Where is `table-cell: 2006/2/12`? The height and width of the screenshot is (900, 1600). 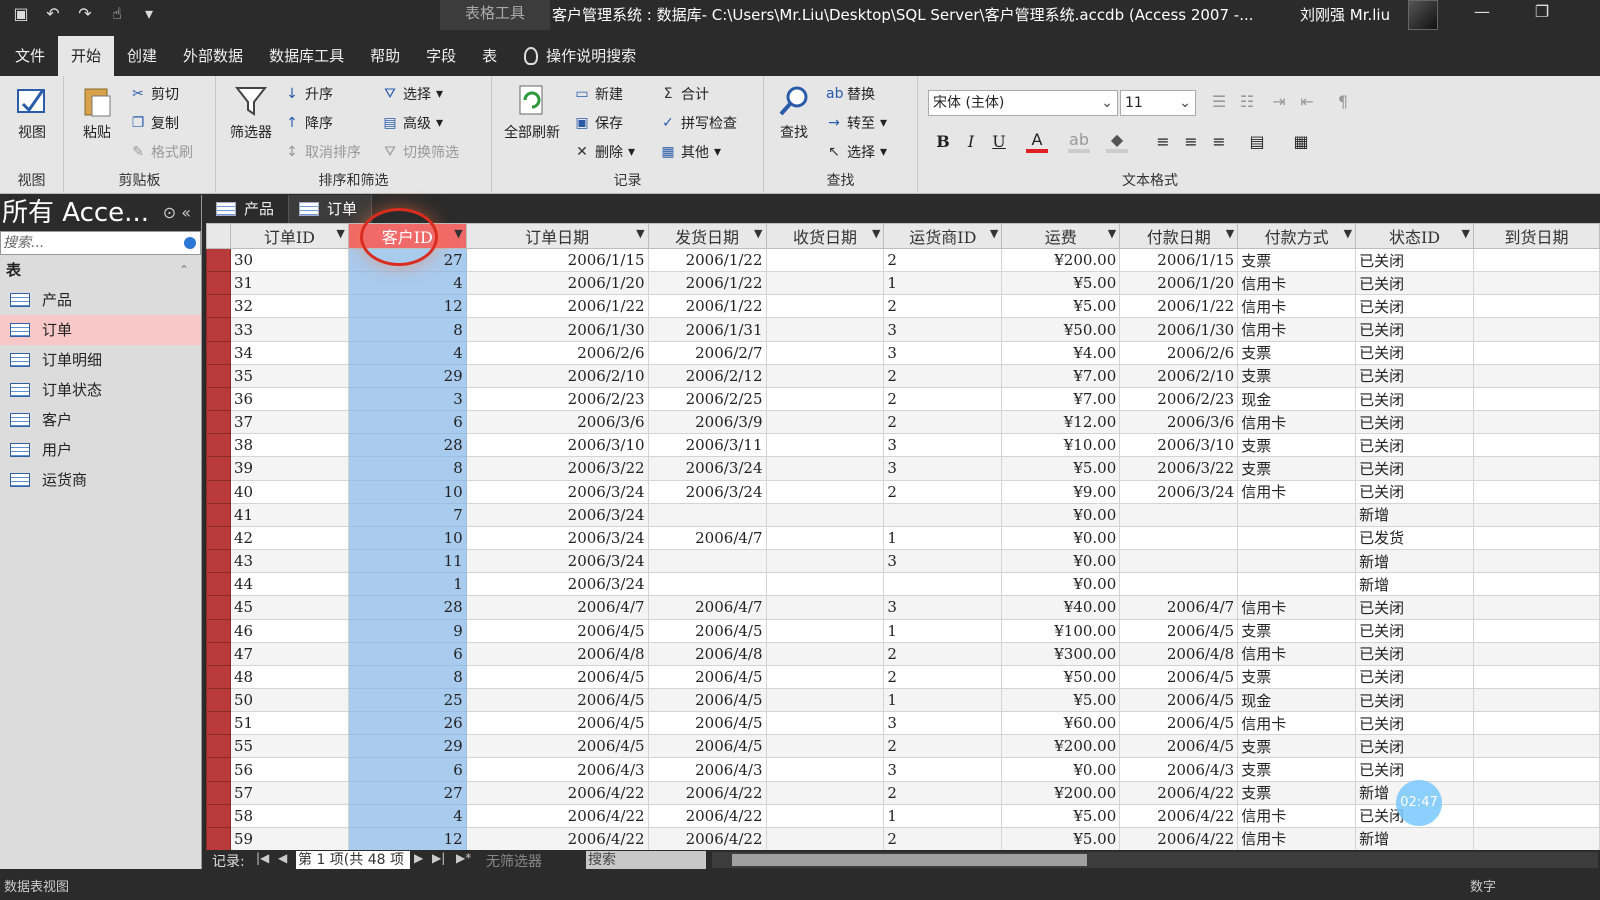
table-cell: 2006/2/12 is located at coordinates (707, 375).